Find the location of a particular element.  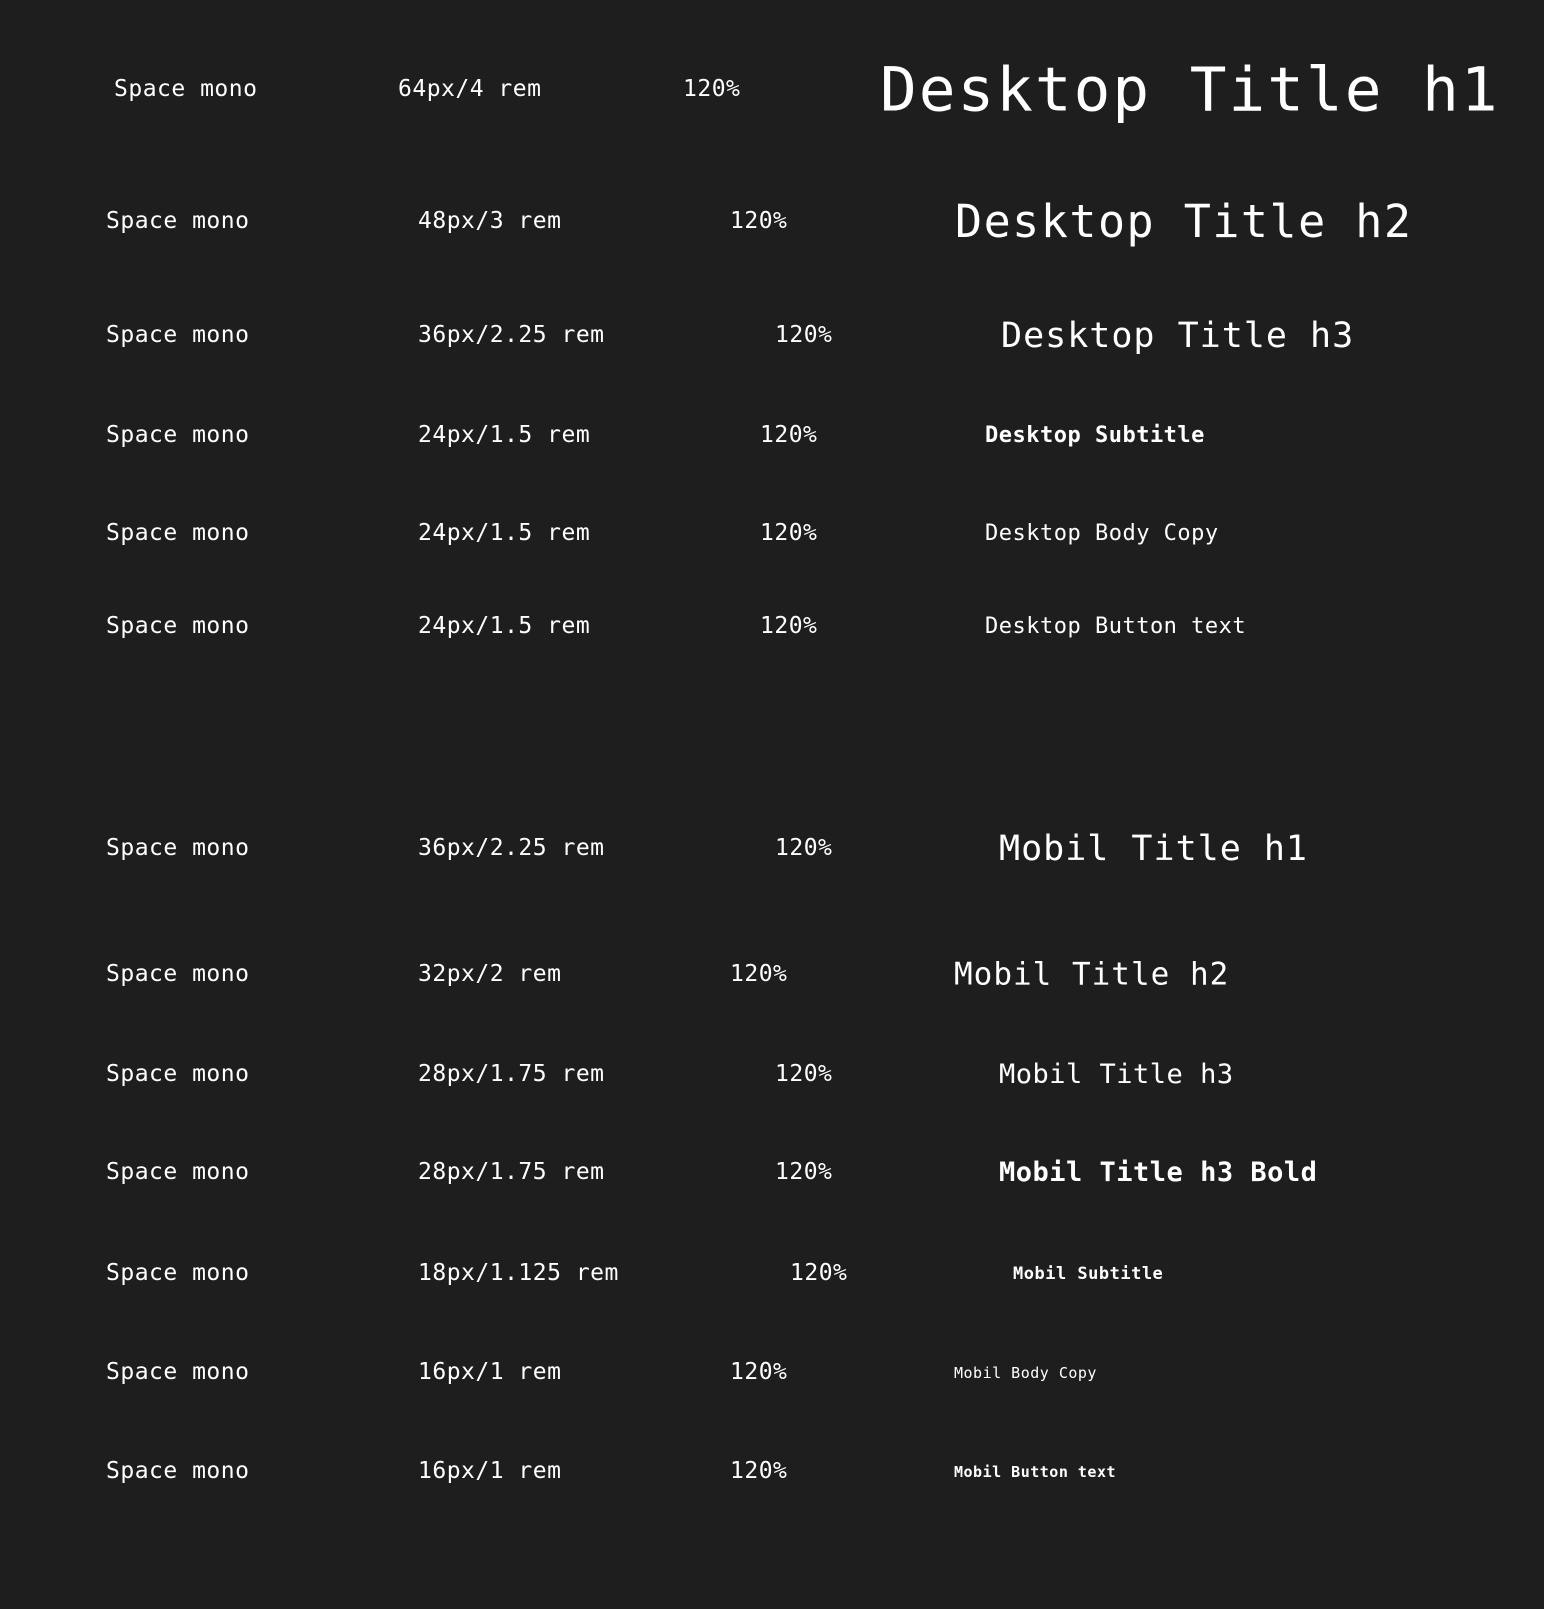

sample-mobil-title-h3: Mobil Title h3 is located at coordinates (1116, 1074).